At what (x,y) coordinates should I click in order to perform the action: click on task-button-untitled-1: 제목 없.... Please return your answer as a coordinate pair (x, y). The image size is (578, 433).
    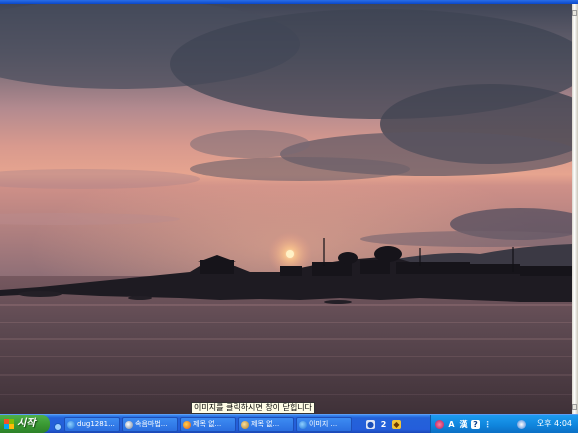
    Looking at the image, I should click on (208, 424).